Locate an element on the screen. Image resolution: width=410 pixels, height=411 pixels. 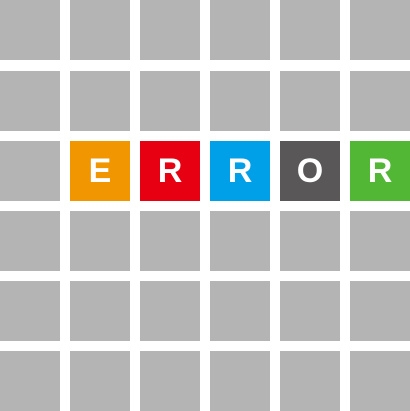
letter-tile: O is located at coordinates (310, 171).